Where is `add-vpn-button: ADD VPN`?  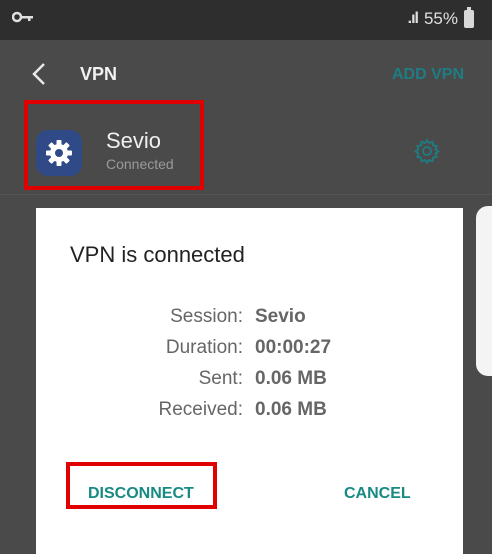
add-vpn-button: ADD VPN is located at coordinates (428, 75).